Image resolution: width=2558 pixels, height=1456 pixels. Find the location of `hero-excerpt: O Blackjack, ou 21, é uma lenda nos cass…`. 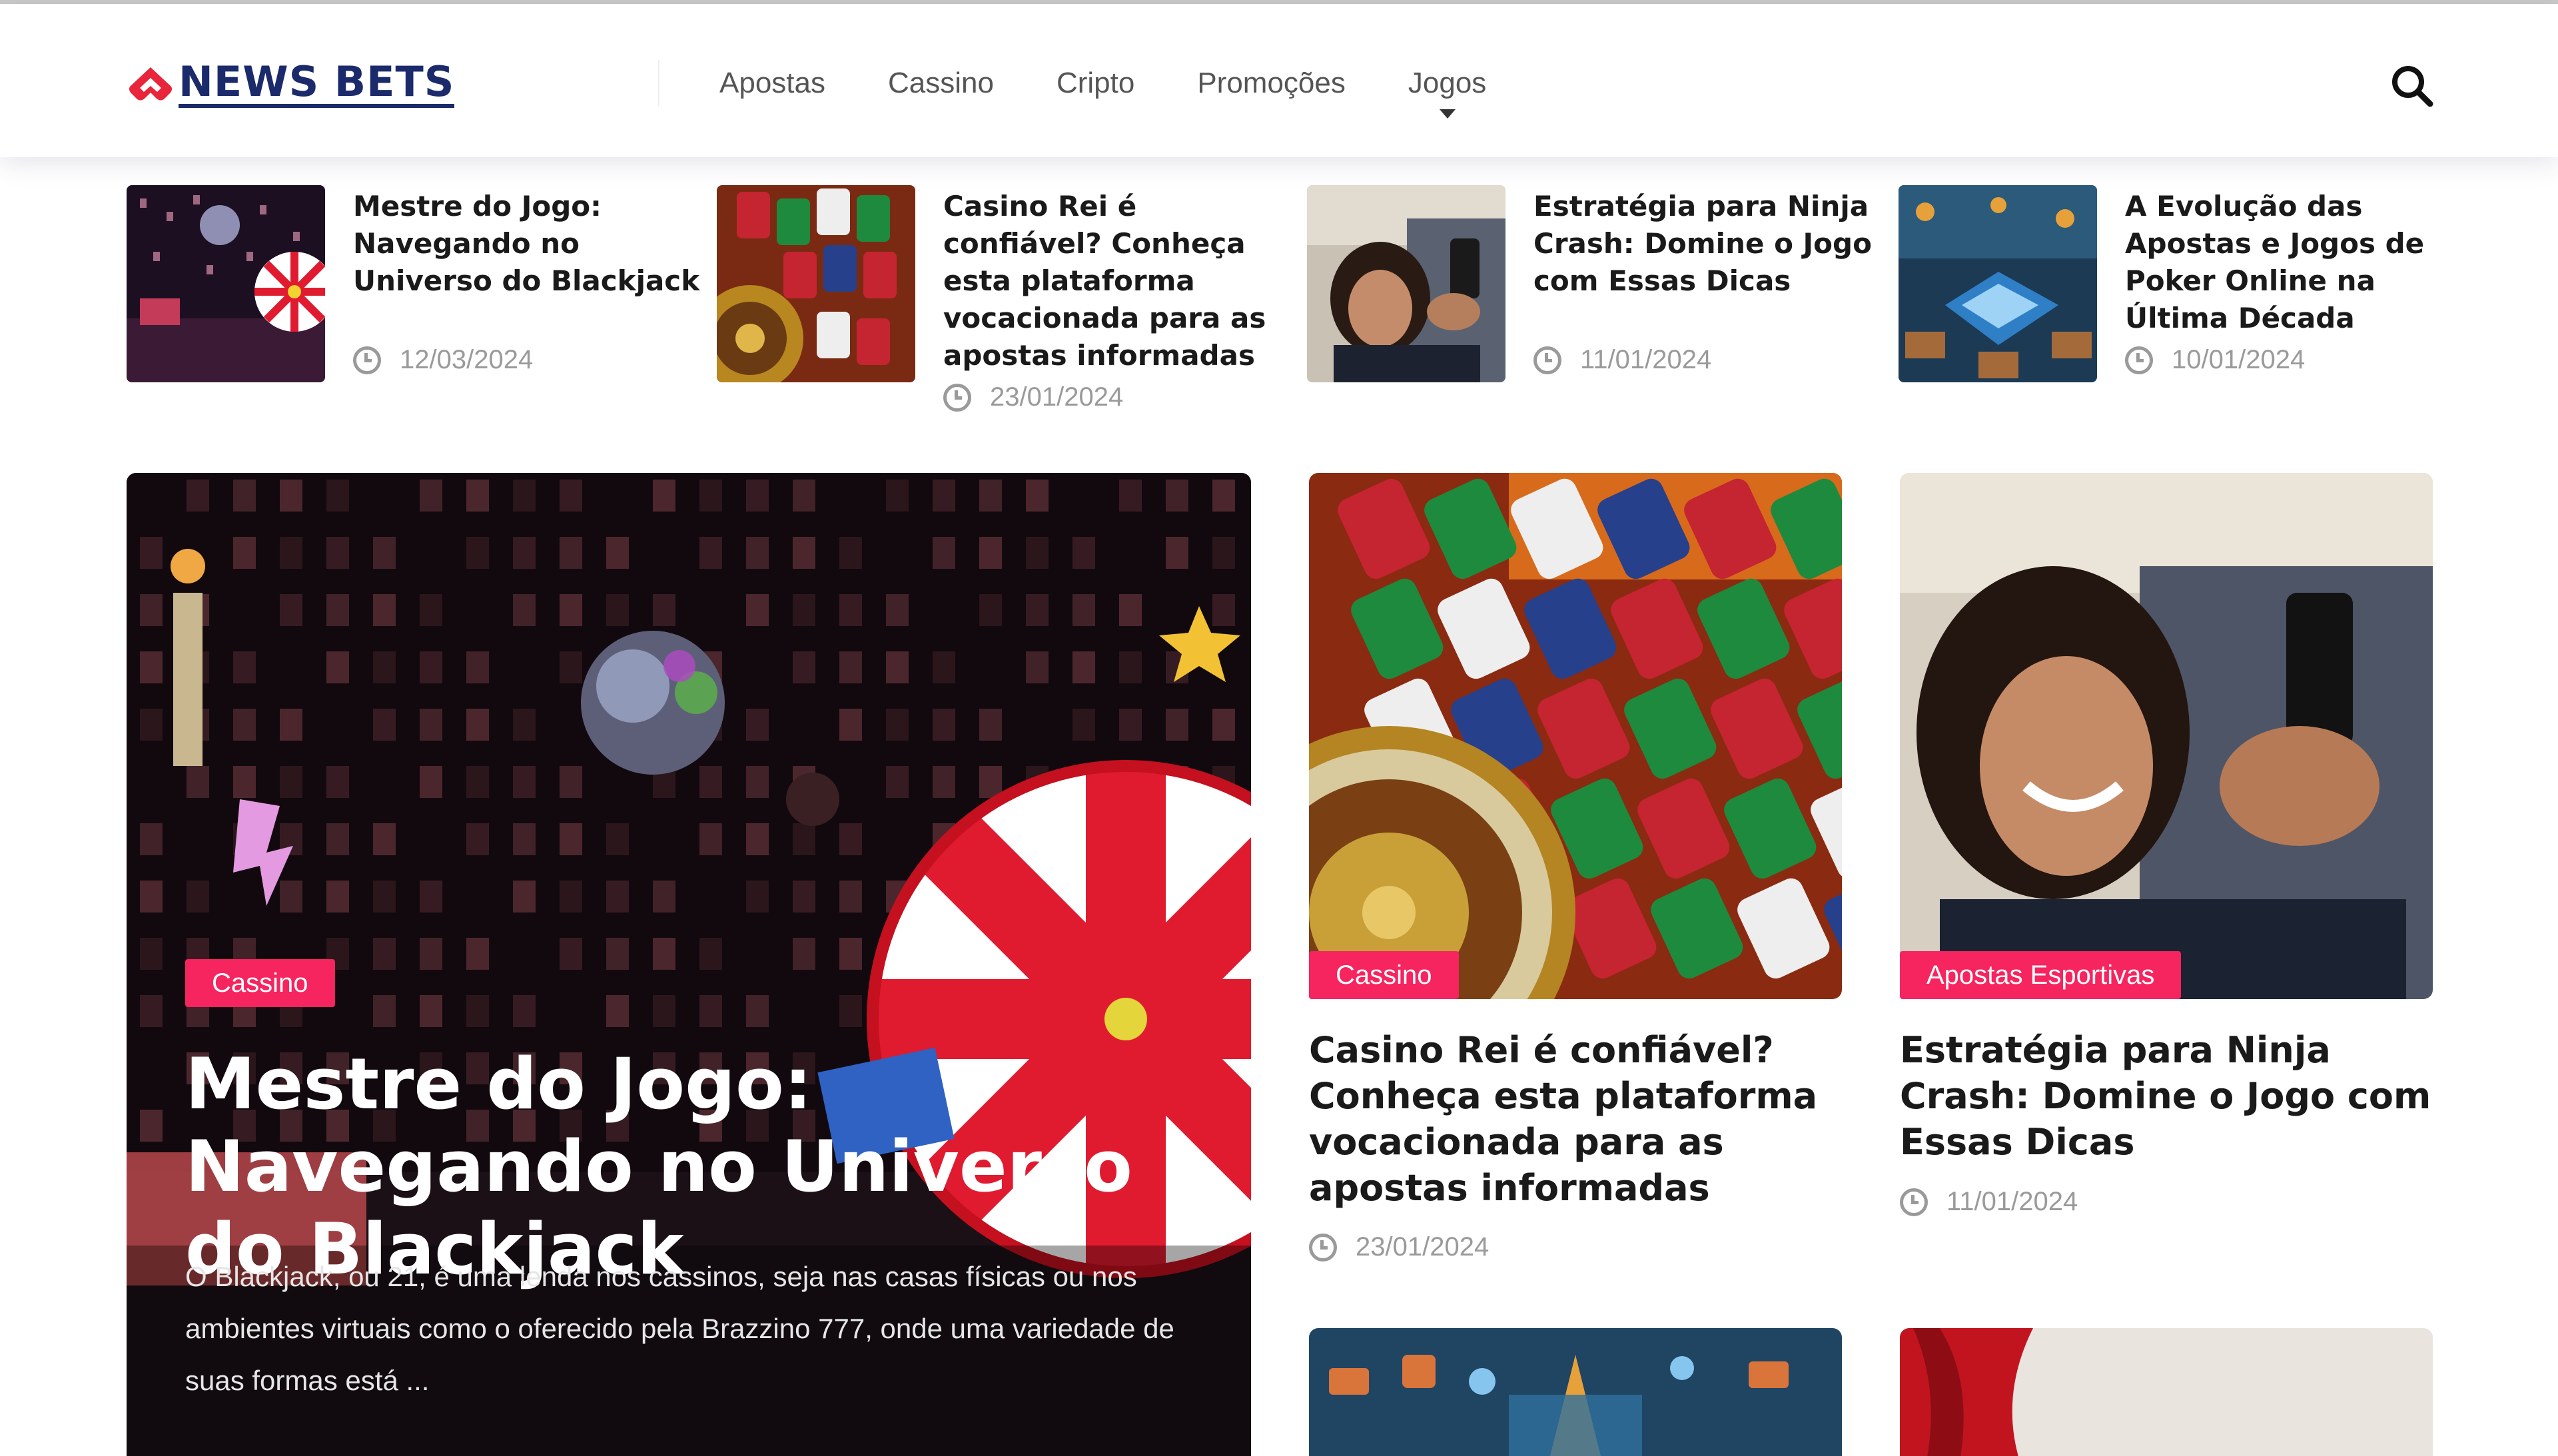

hero-excerpt: O Blackjack, ou 21, é uma lenda nos cass… is located at coordinates (679, 1328).